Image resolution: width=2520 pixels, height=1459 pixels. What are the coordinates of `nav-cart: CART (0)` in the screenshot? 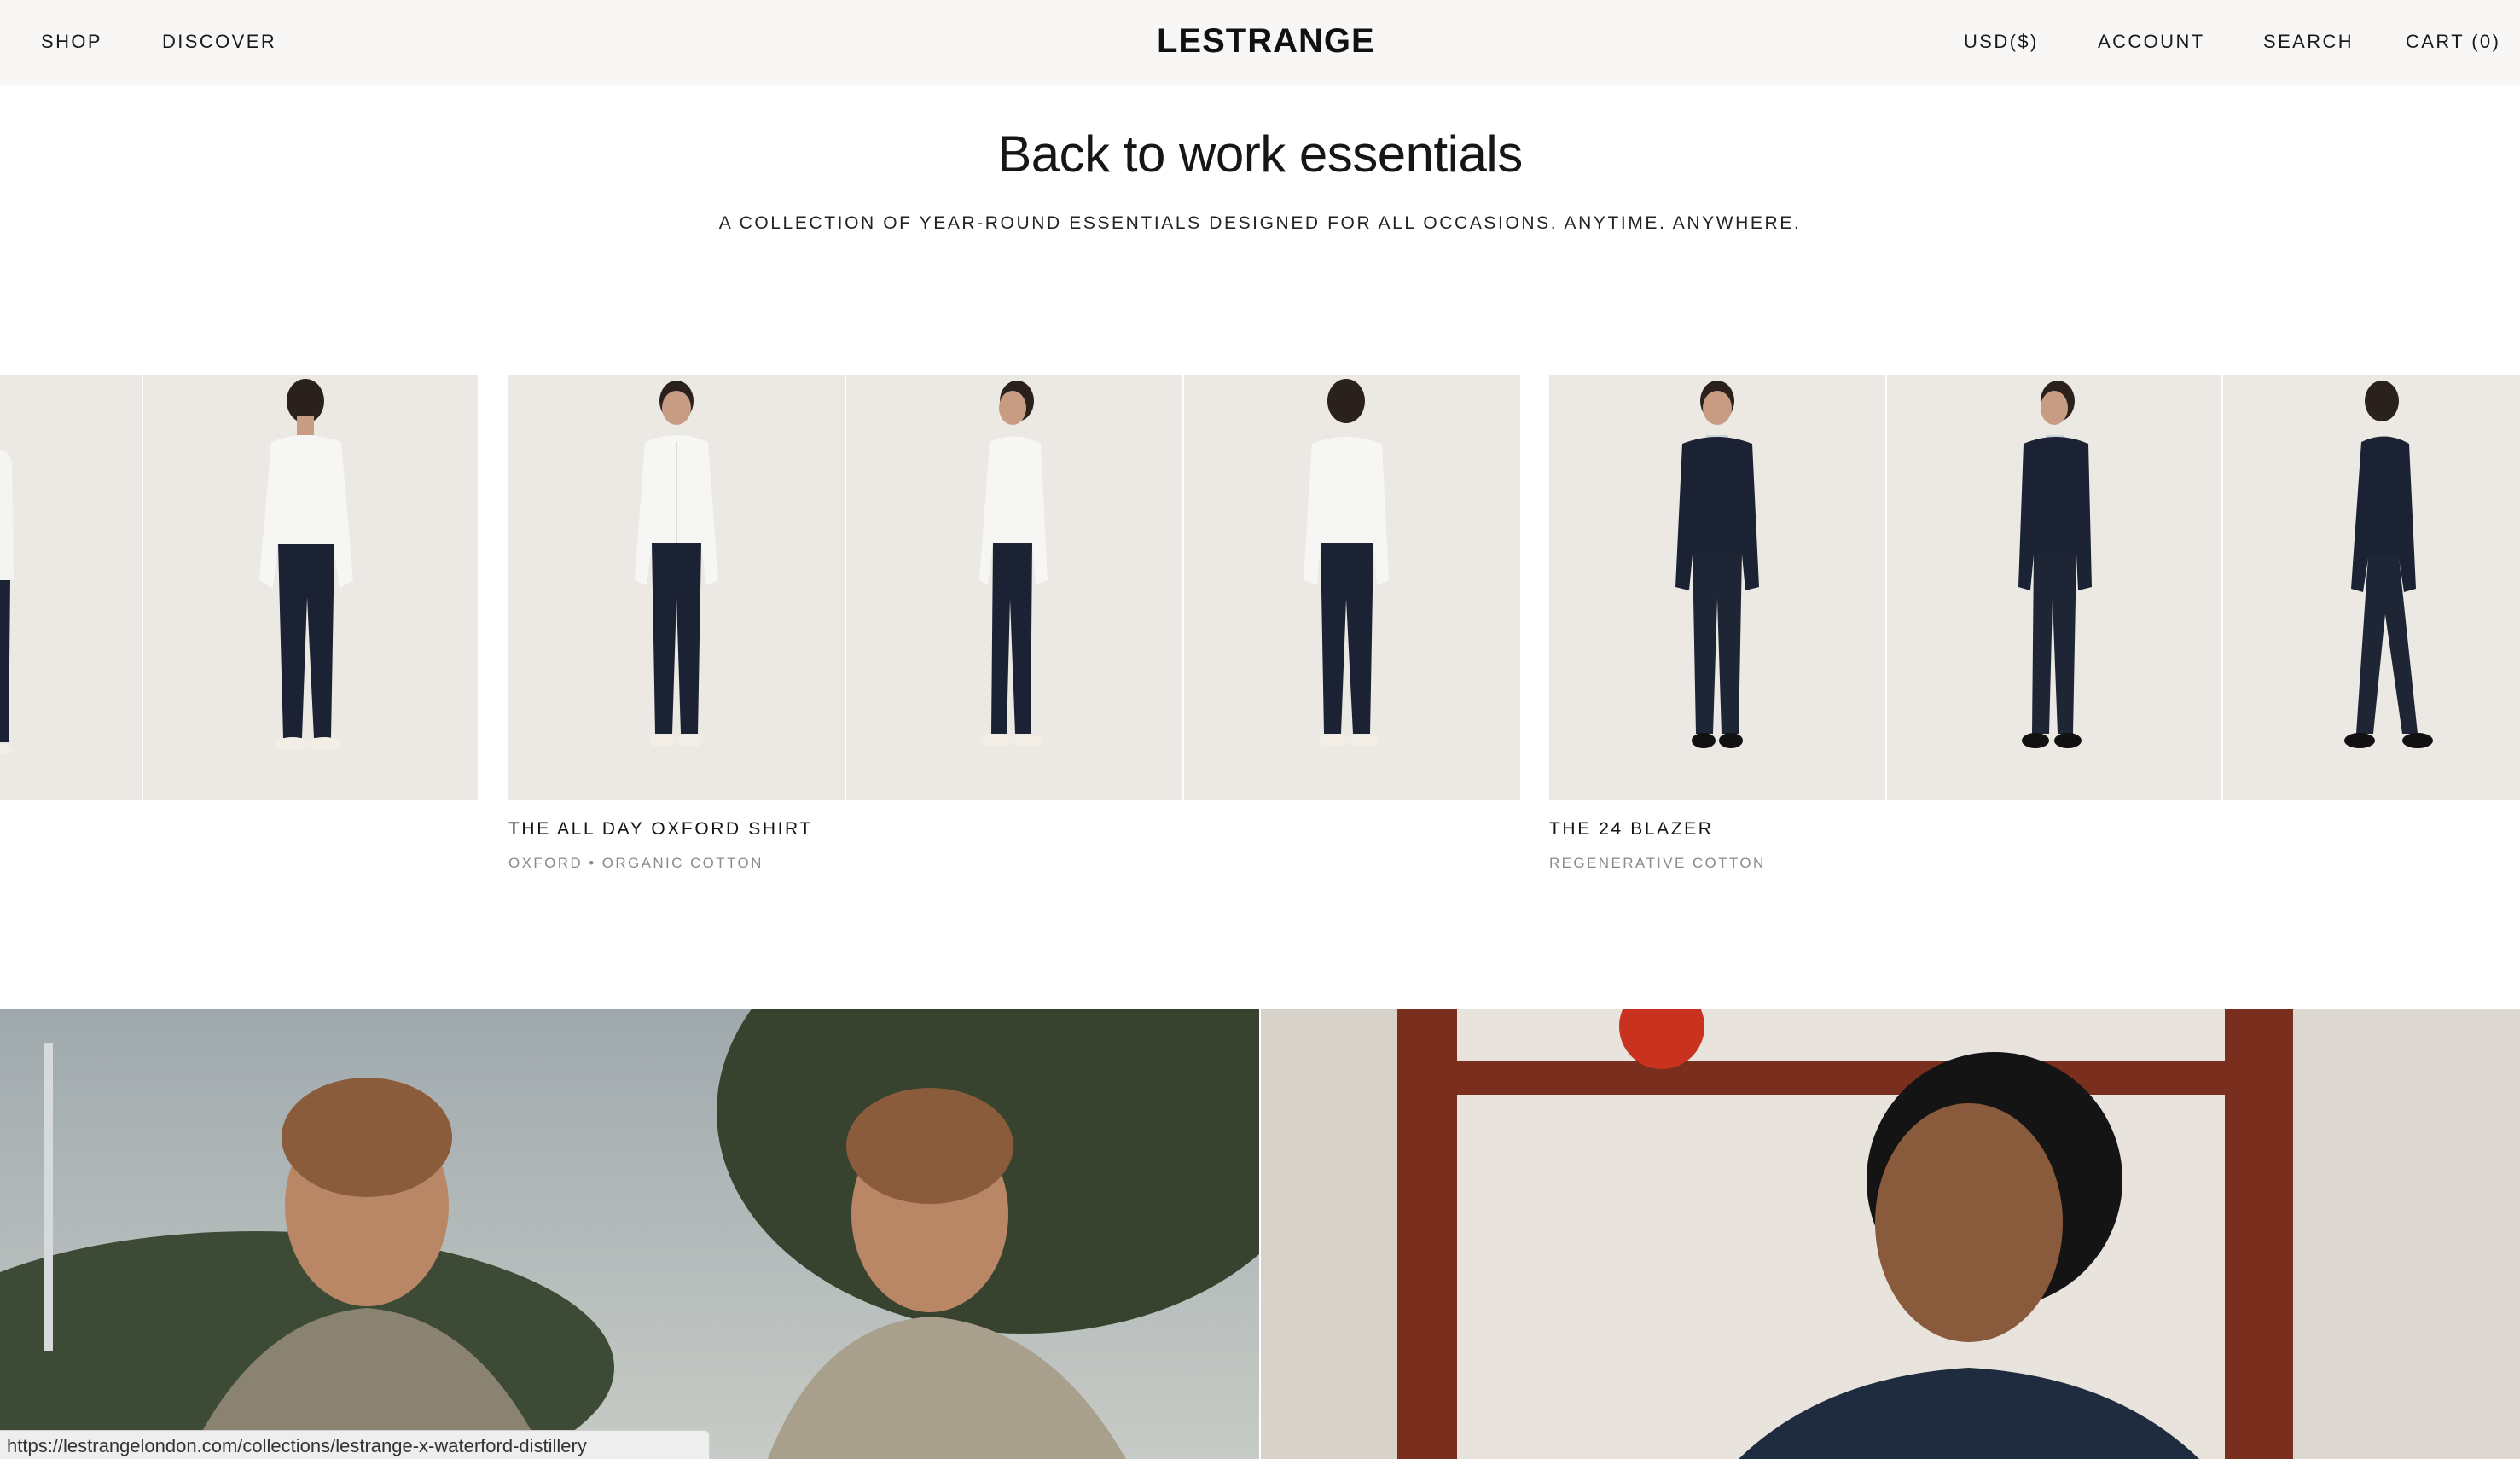 It's located at (2453, 42).